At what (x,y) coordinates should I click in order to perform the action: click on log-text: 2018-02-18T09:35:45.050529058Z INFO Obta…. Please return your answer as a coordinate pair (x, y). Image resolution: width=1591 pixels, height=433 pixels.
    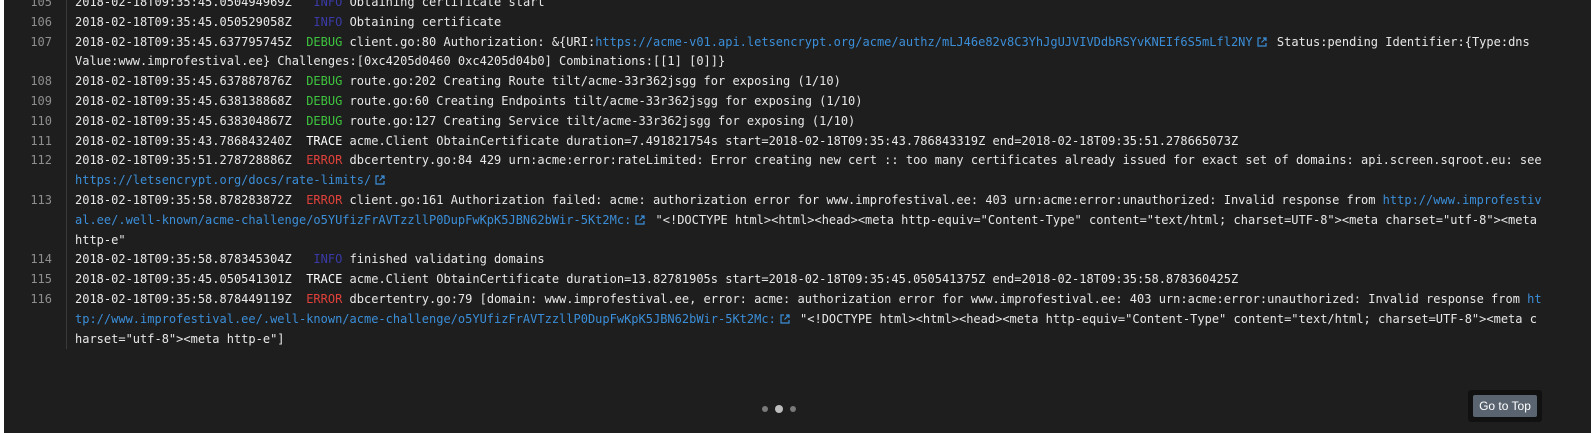
    Looking at the image, I should click on (829, 23).